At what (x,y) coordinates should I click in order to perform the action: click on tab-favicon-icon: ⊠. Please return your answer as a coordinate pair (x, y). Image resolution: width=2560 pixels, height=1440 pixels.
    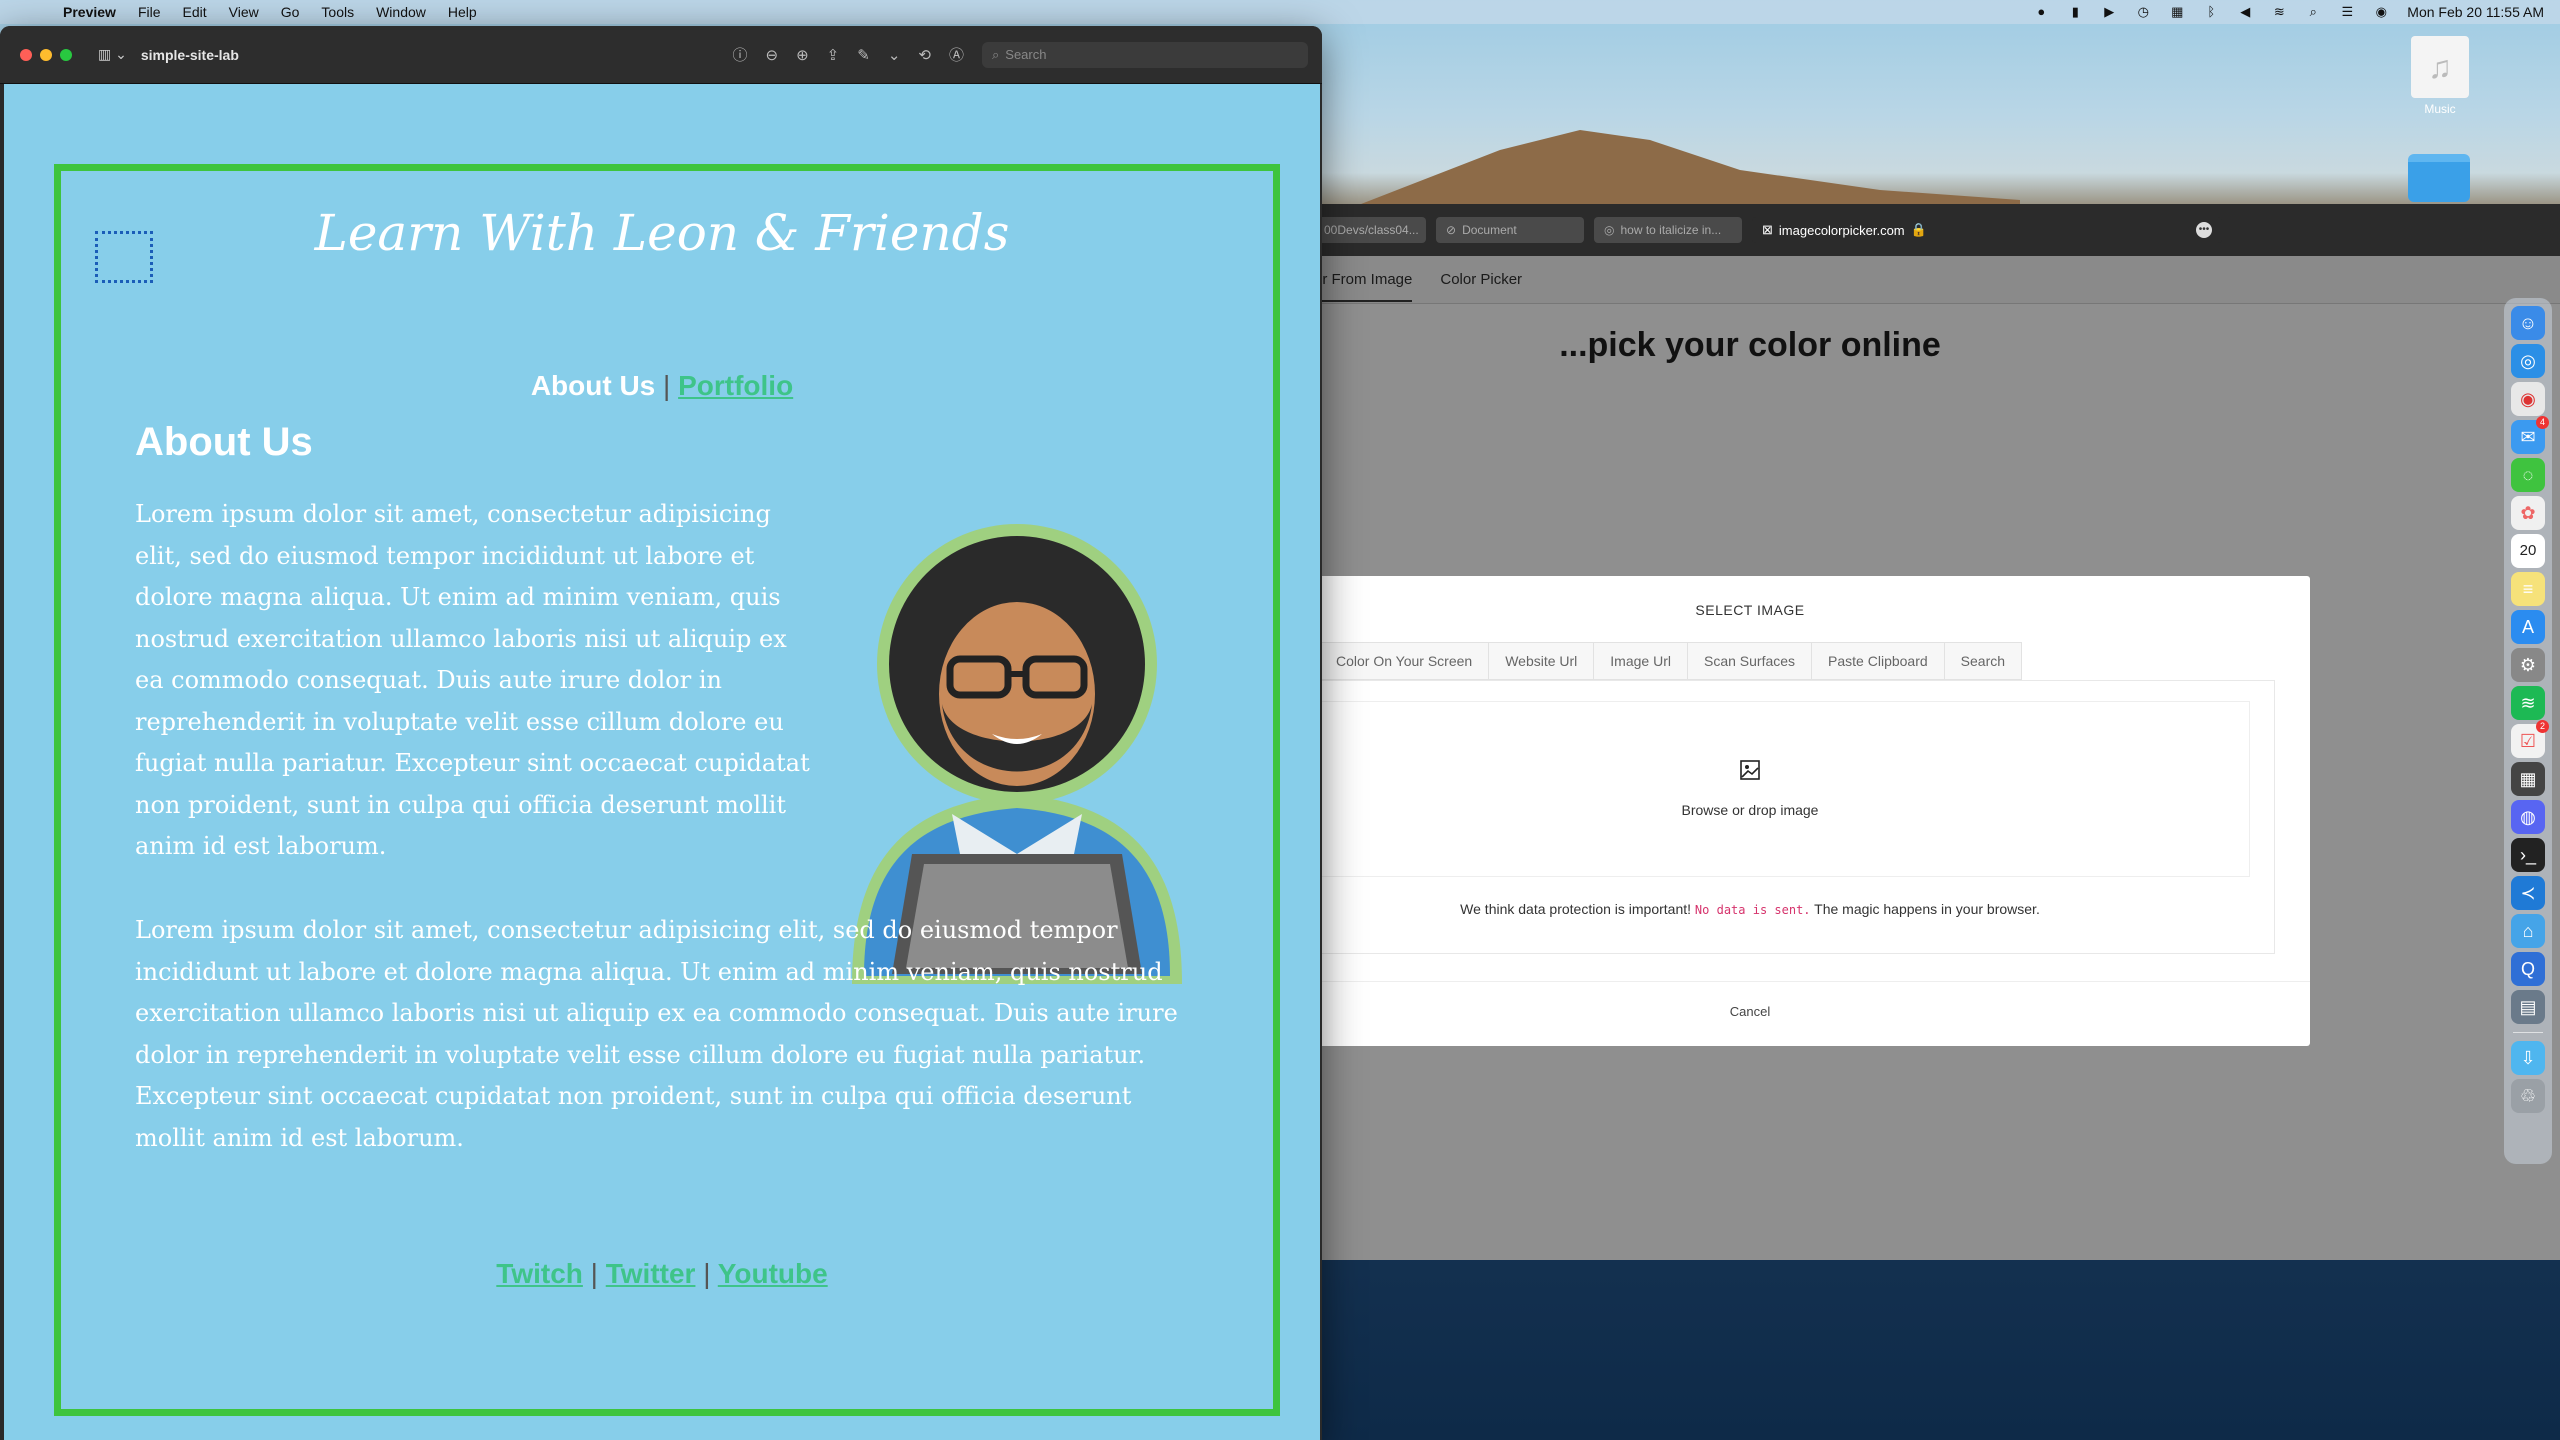
    Looking at the image, I should click on (1767, 229).